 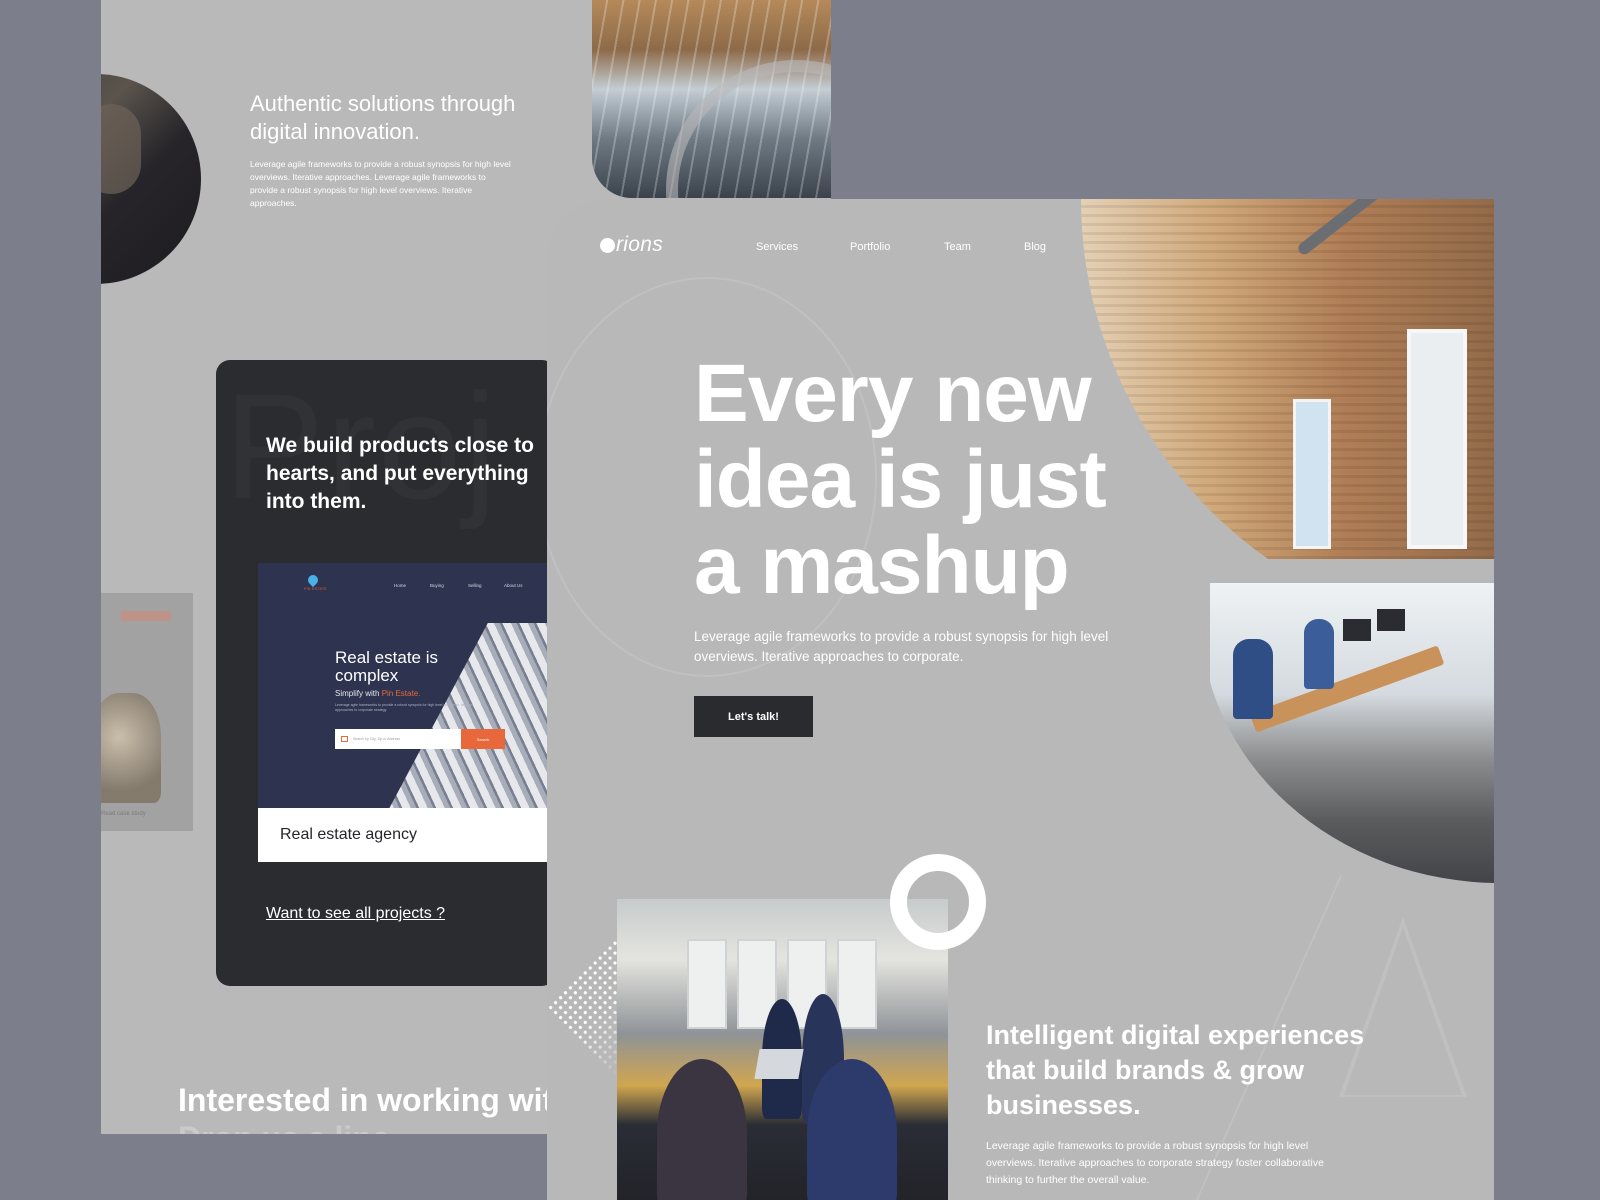 What do you see at coordinates (640, 244) in the screenshot?
I see `logo-text: rions` at bounding box center [640, 244].